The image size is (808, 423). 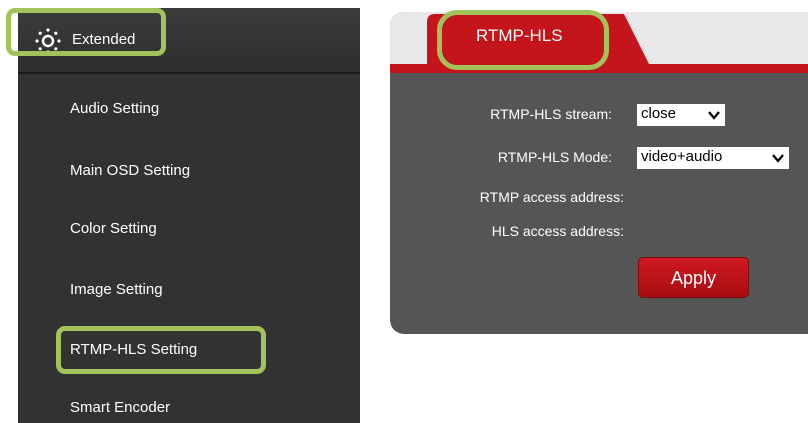 What do you see at coordinates (554, 157) in the screenshot?
I see `mode-label: RTMP-HLS Mode:` at bounding box center [554, 157].